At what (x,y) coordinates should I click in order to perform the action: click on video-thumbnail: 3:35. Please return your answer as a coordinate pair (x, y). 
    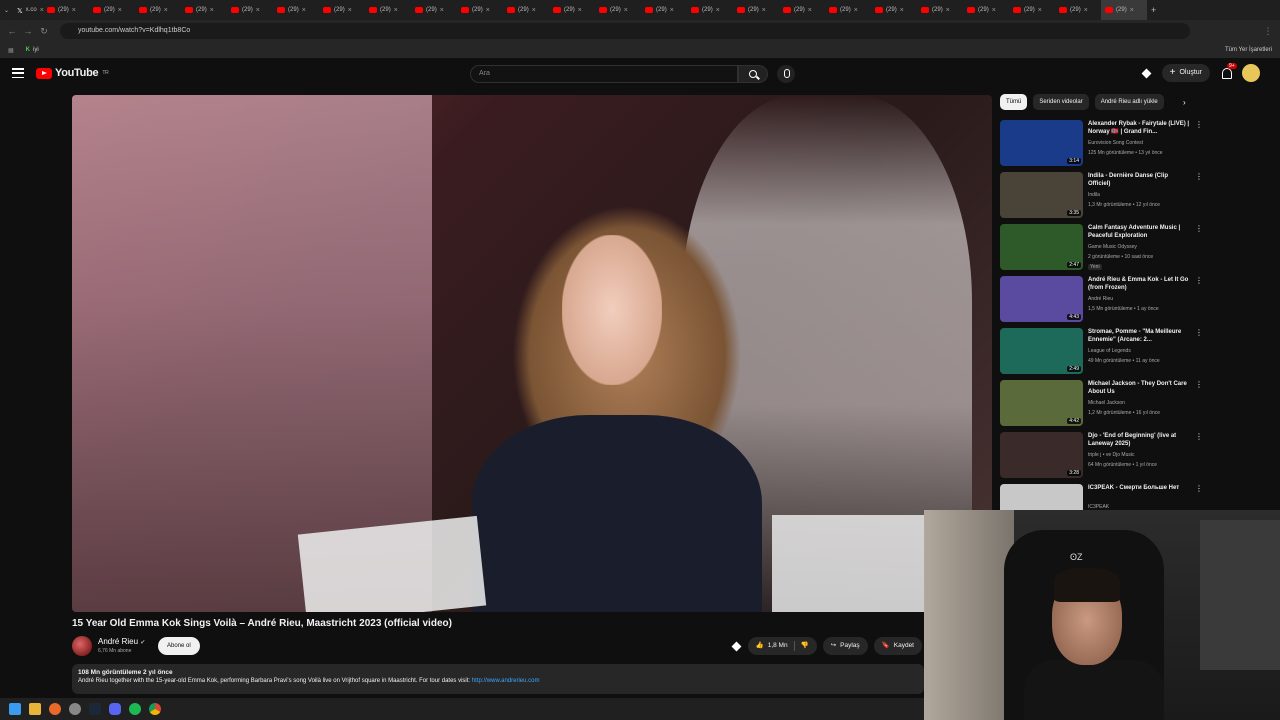
    Looking at the image, I should click on (1041, 195).